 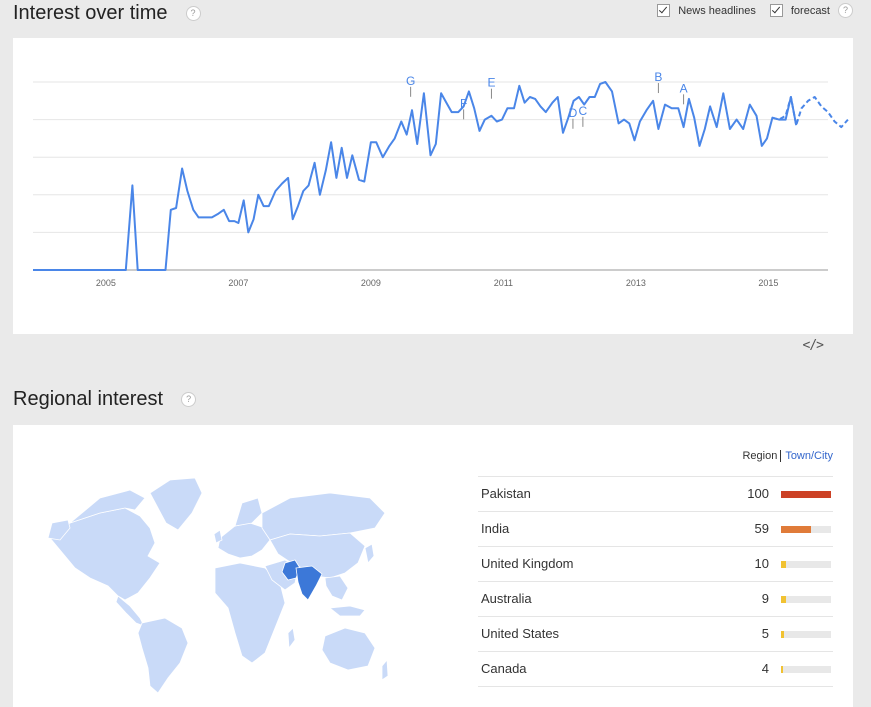 I want to click on region-name: Pakistan, so click(x=506, y=493).